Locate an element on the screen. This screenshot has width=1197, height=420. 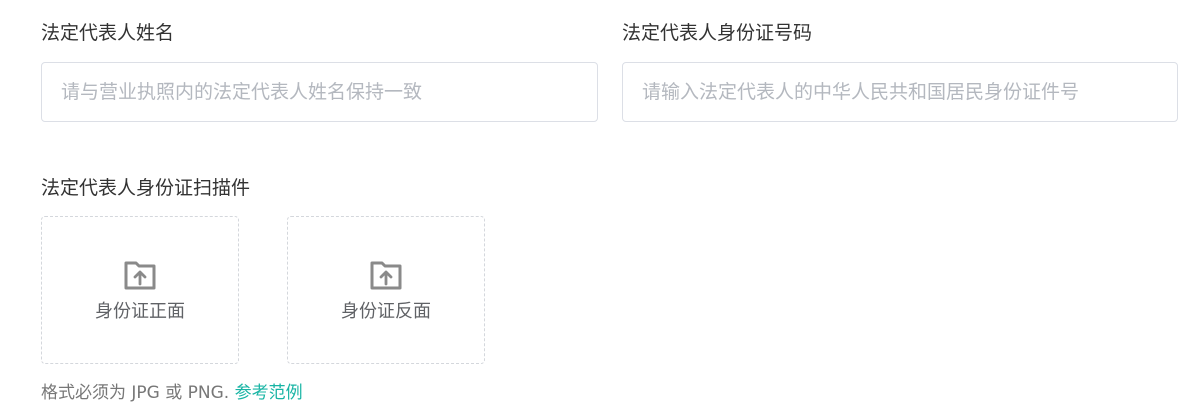
id-back-upload: 身份证反面 is located at coordinates (386, 290).